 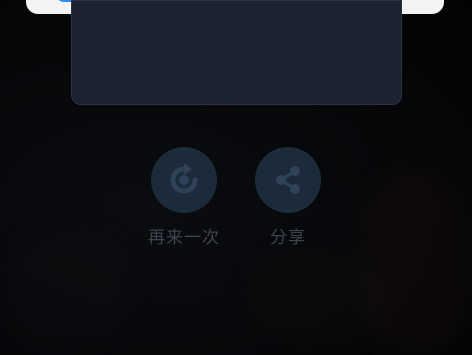 I want to click on replay-icon, so click(x=184, y=178).